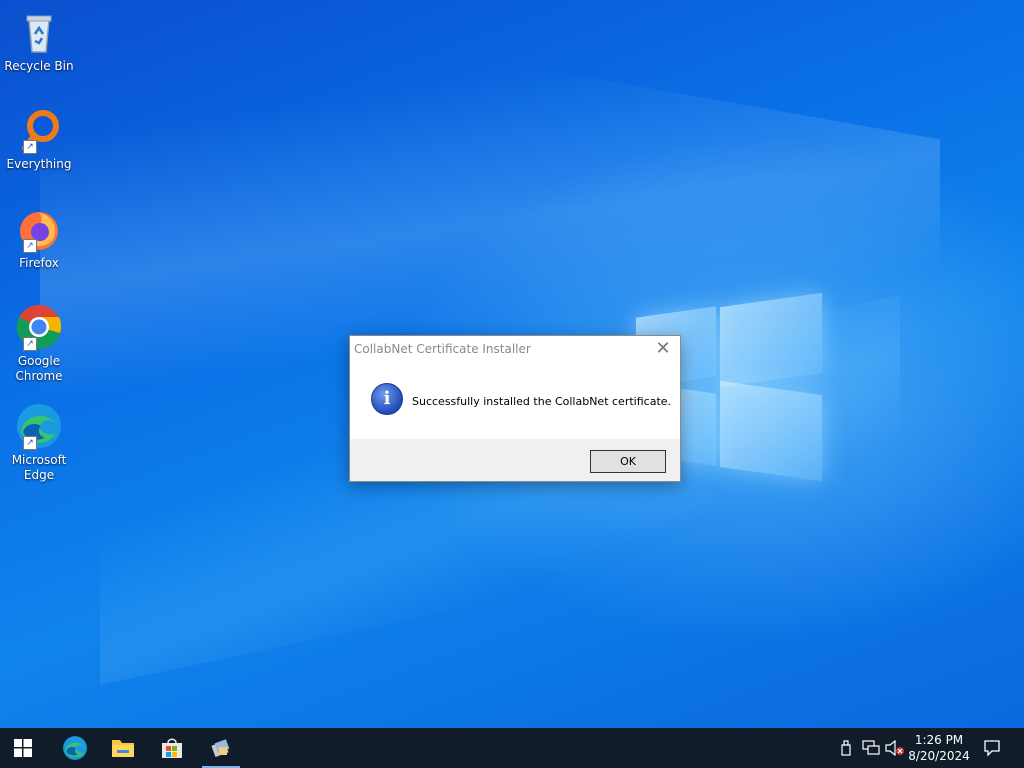  I want to click on windows-start-icon, so click(23, 748).